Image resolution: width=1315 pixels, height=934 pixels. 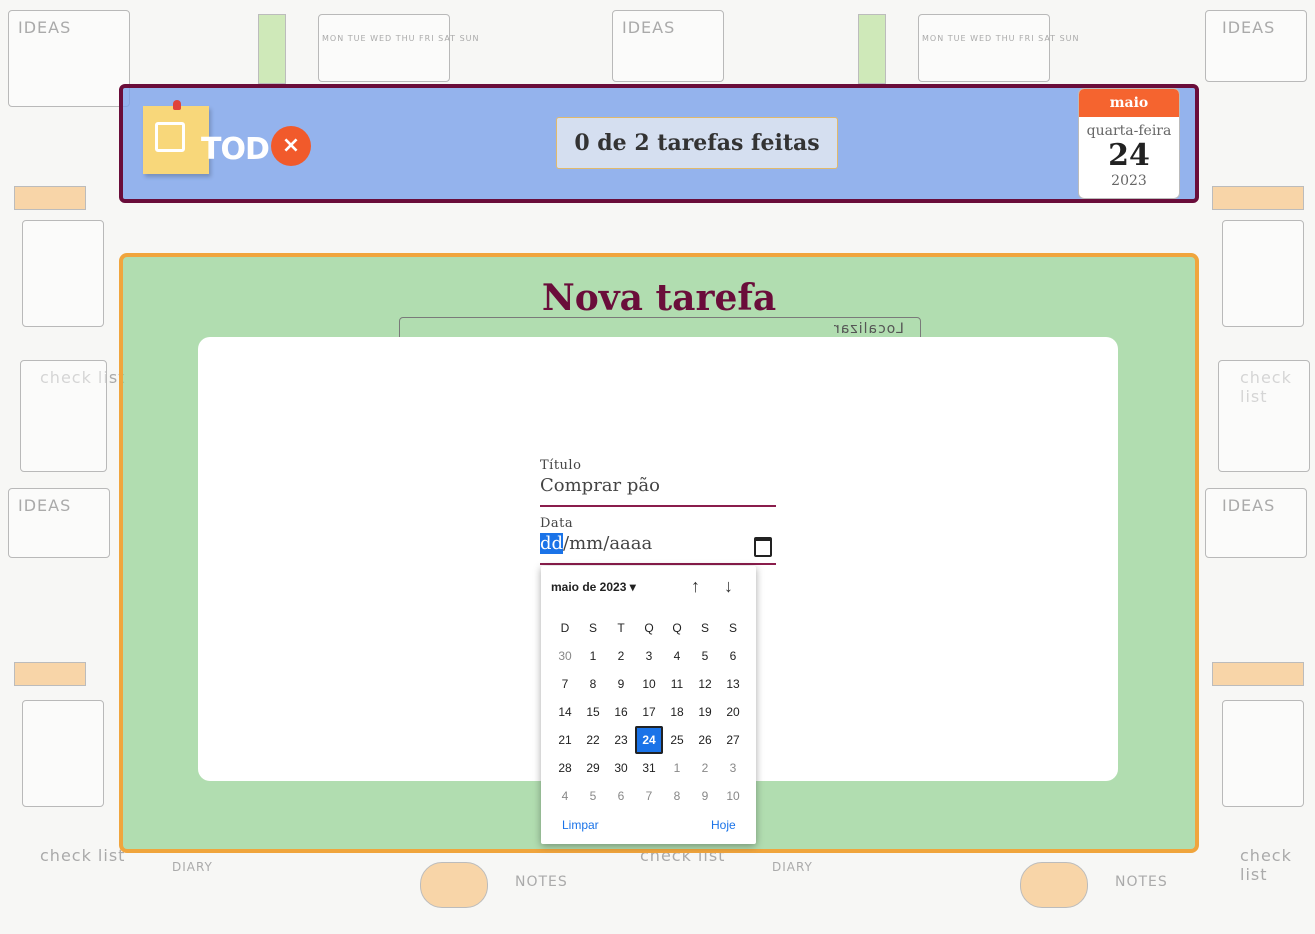 What do you see at coordinates (593, 740) in the screenshot?
I see `day-cell: 22` at bounding box center [593, 740].